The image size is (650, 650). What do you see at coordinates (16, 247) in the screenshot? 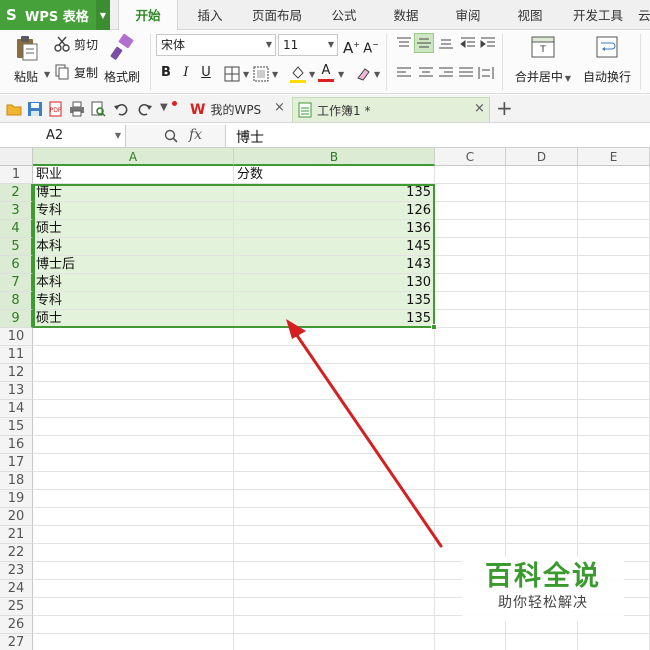
I see `row-header-5: 5` at bounding box center [16, 247].